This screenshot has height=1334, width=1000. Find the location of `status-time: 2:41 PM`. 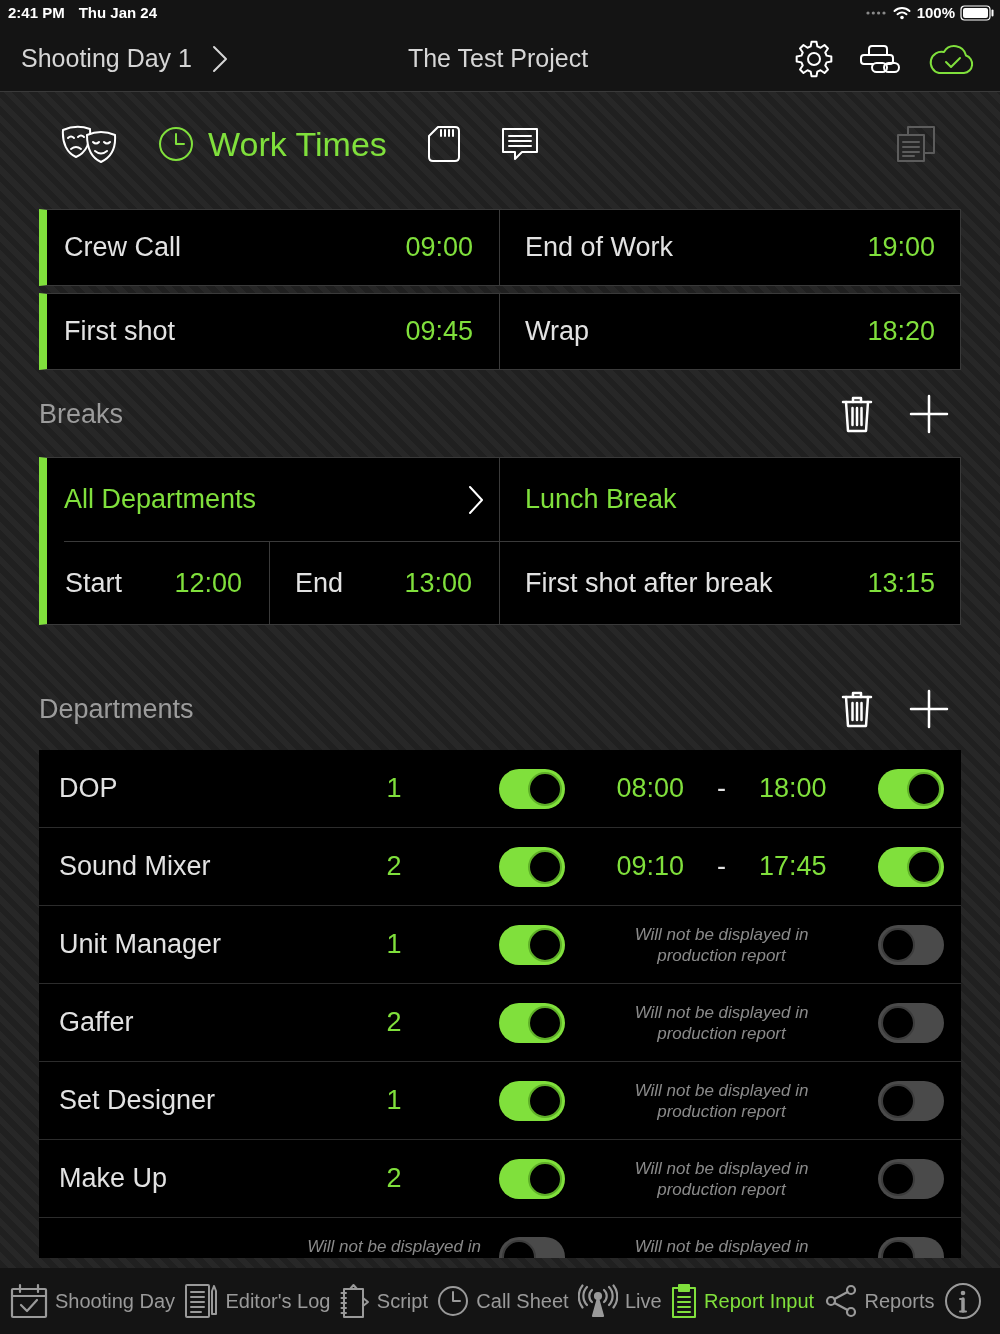

status-time: 2:41 PM is located at coordinates (36, 12).